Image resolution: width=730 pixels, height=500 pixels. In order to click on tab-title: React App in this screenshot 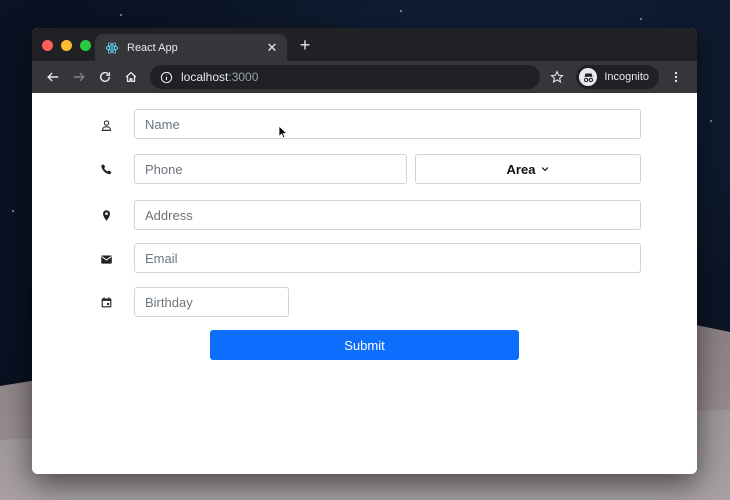, I will do `click(152, 47)`.